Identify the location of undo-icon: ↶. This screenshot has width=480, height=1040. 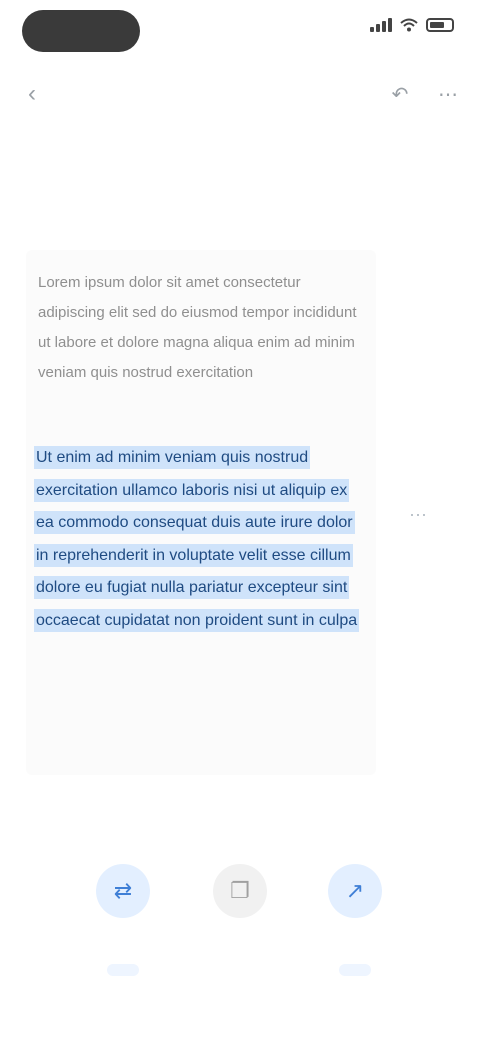
(400, 94).